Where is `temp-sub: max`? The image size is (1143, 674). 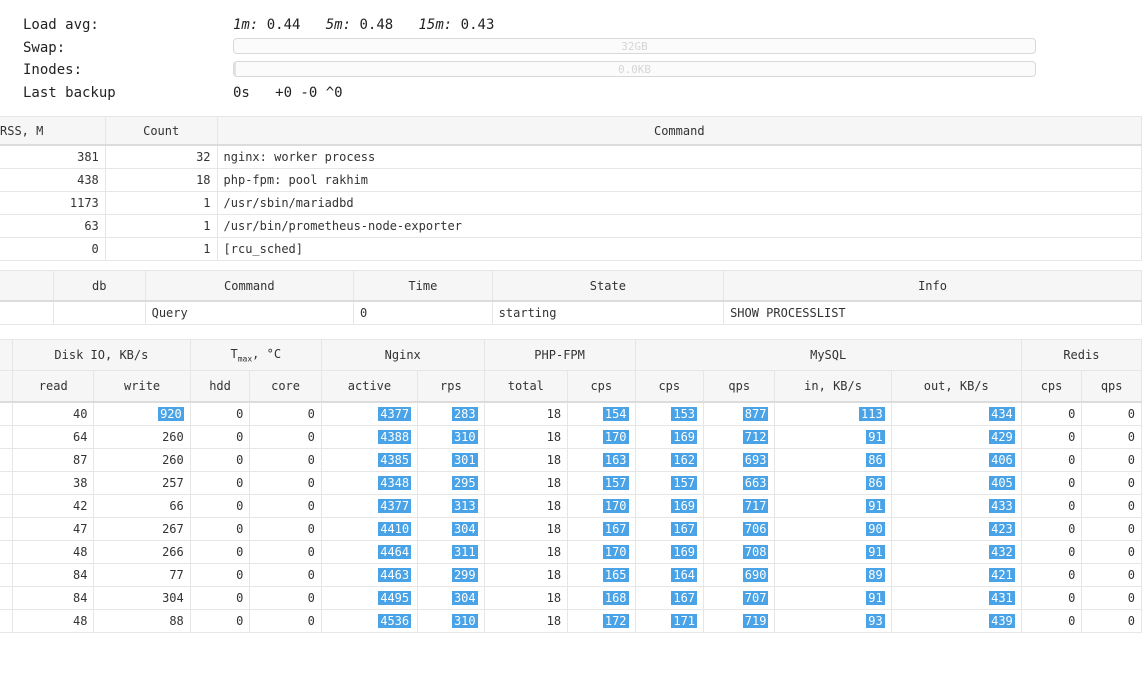 temp-sub: max is located at coordinates (245, 359).